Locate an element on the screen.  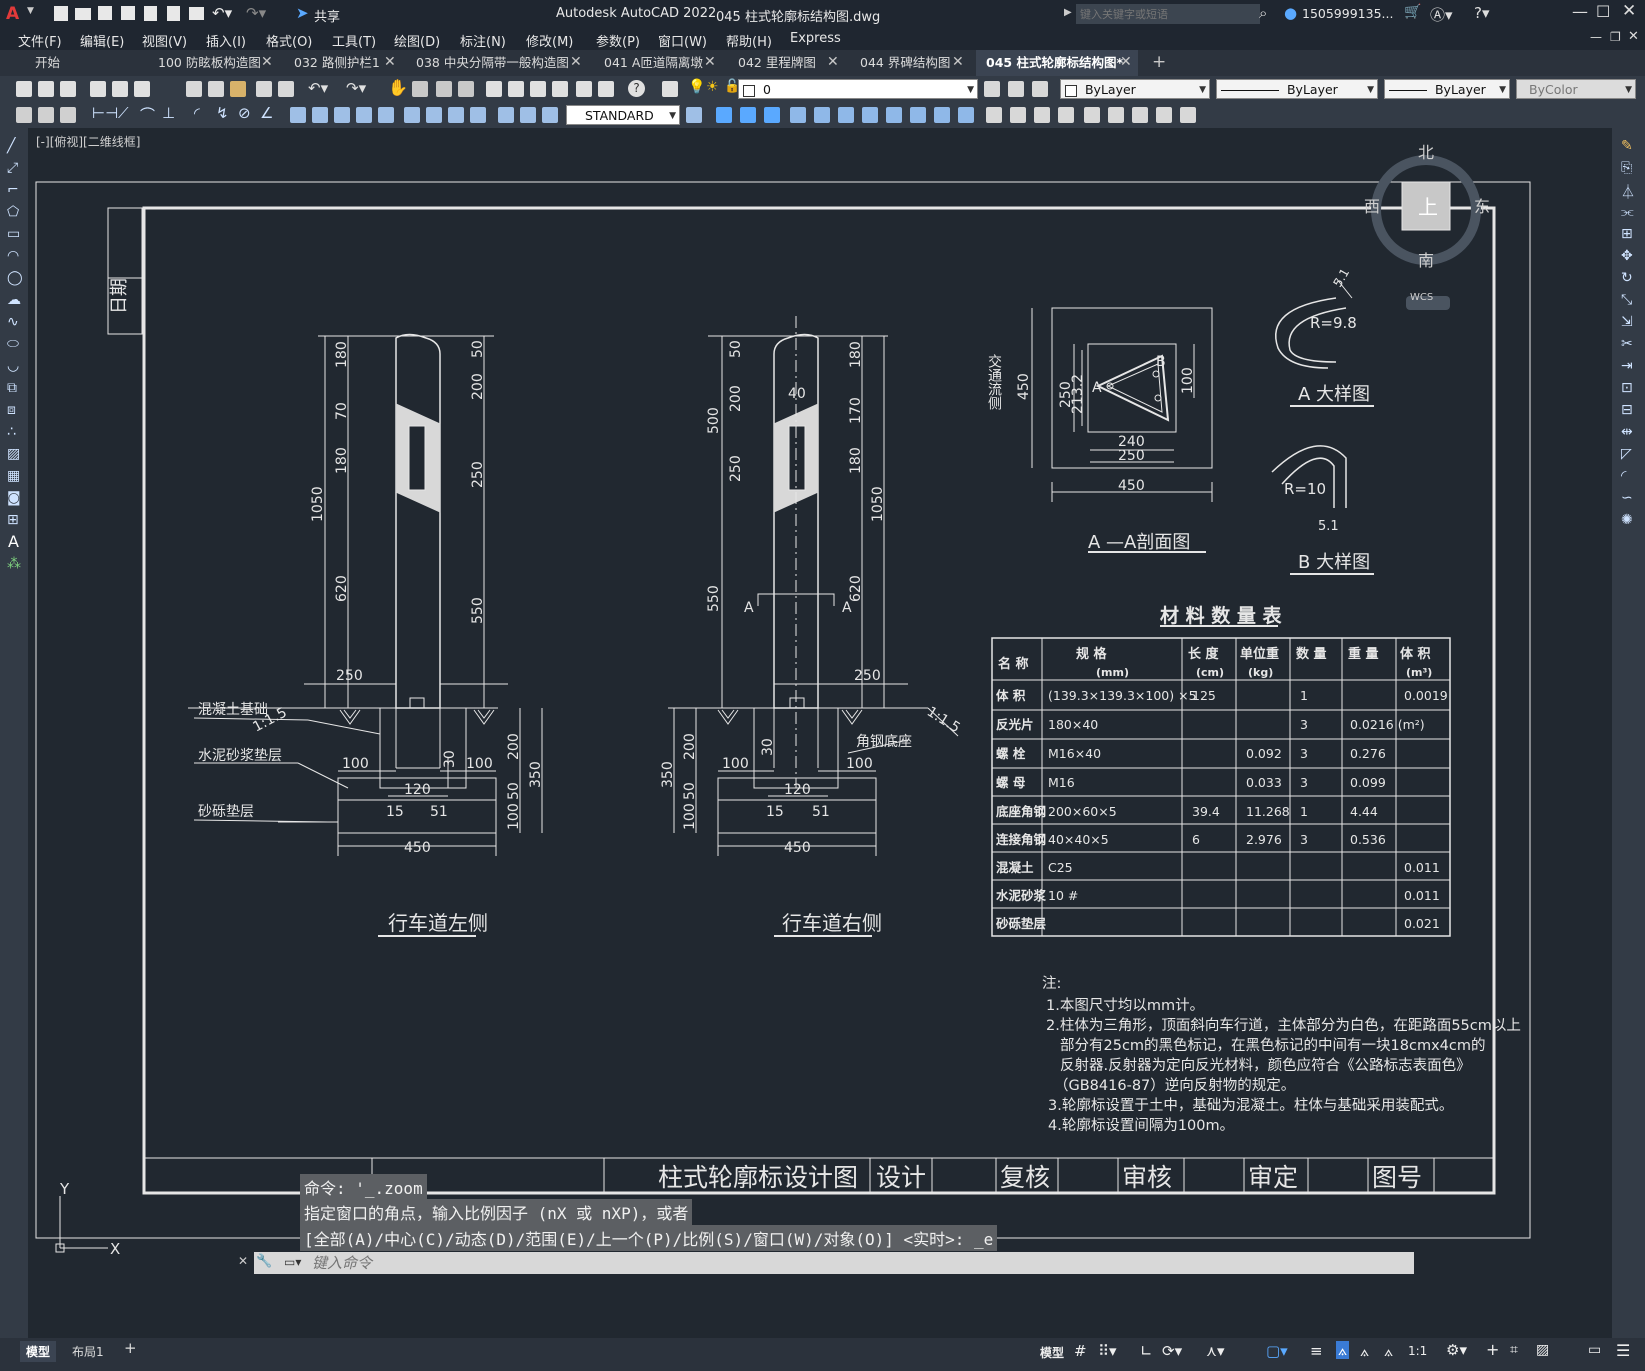
menu-insert: 插入(I) is located at coordinates (226, 40).